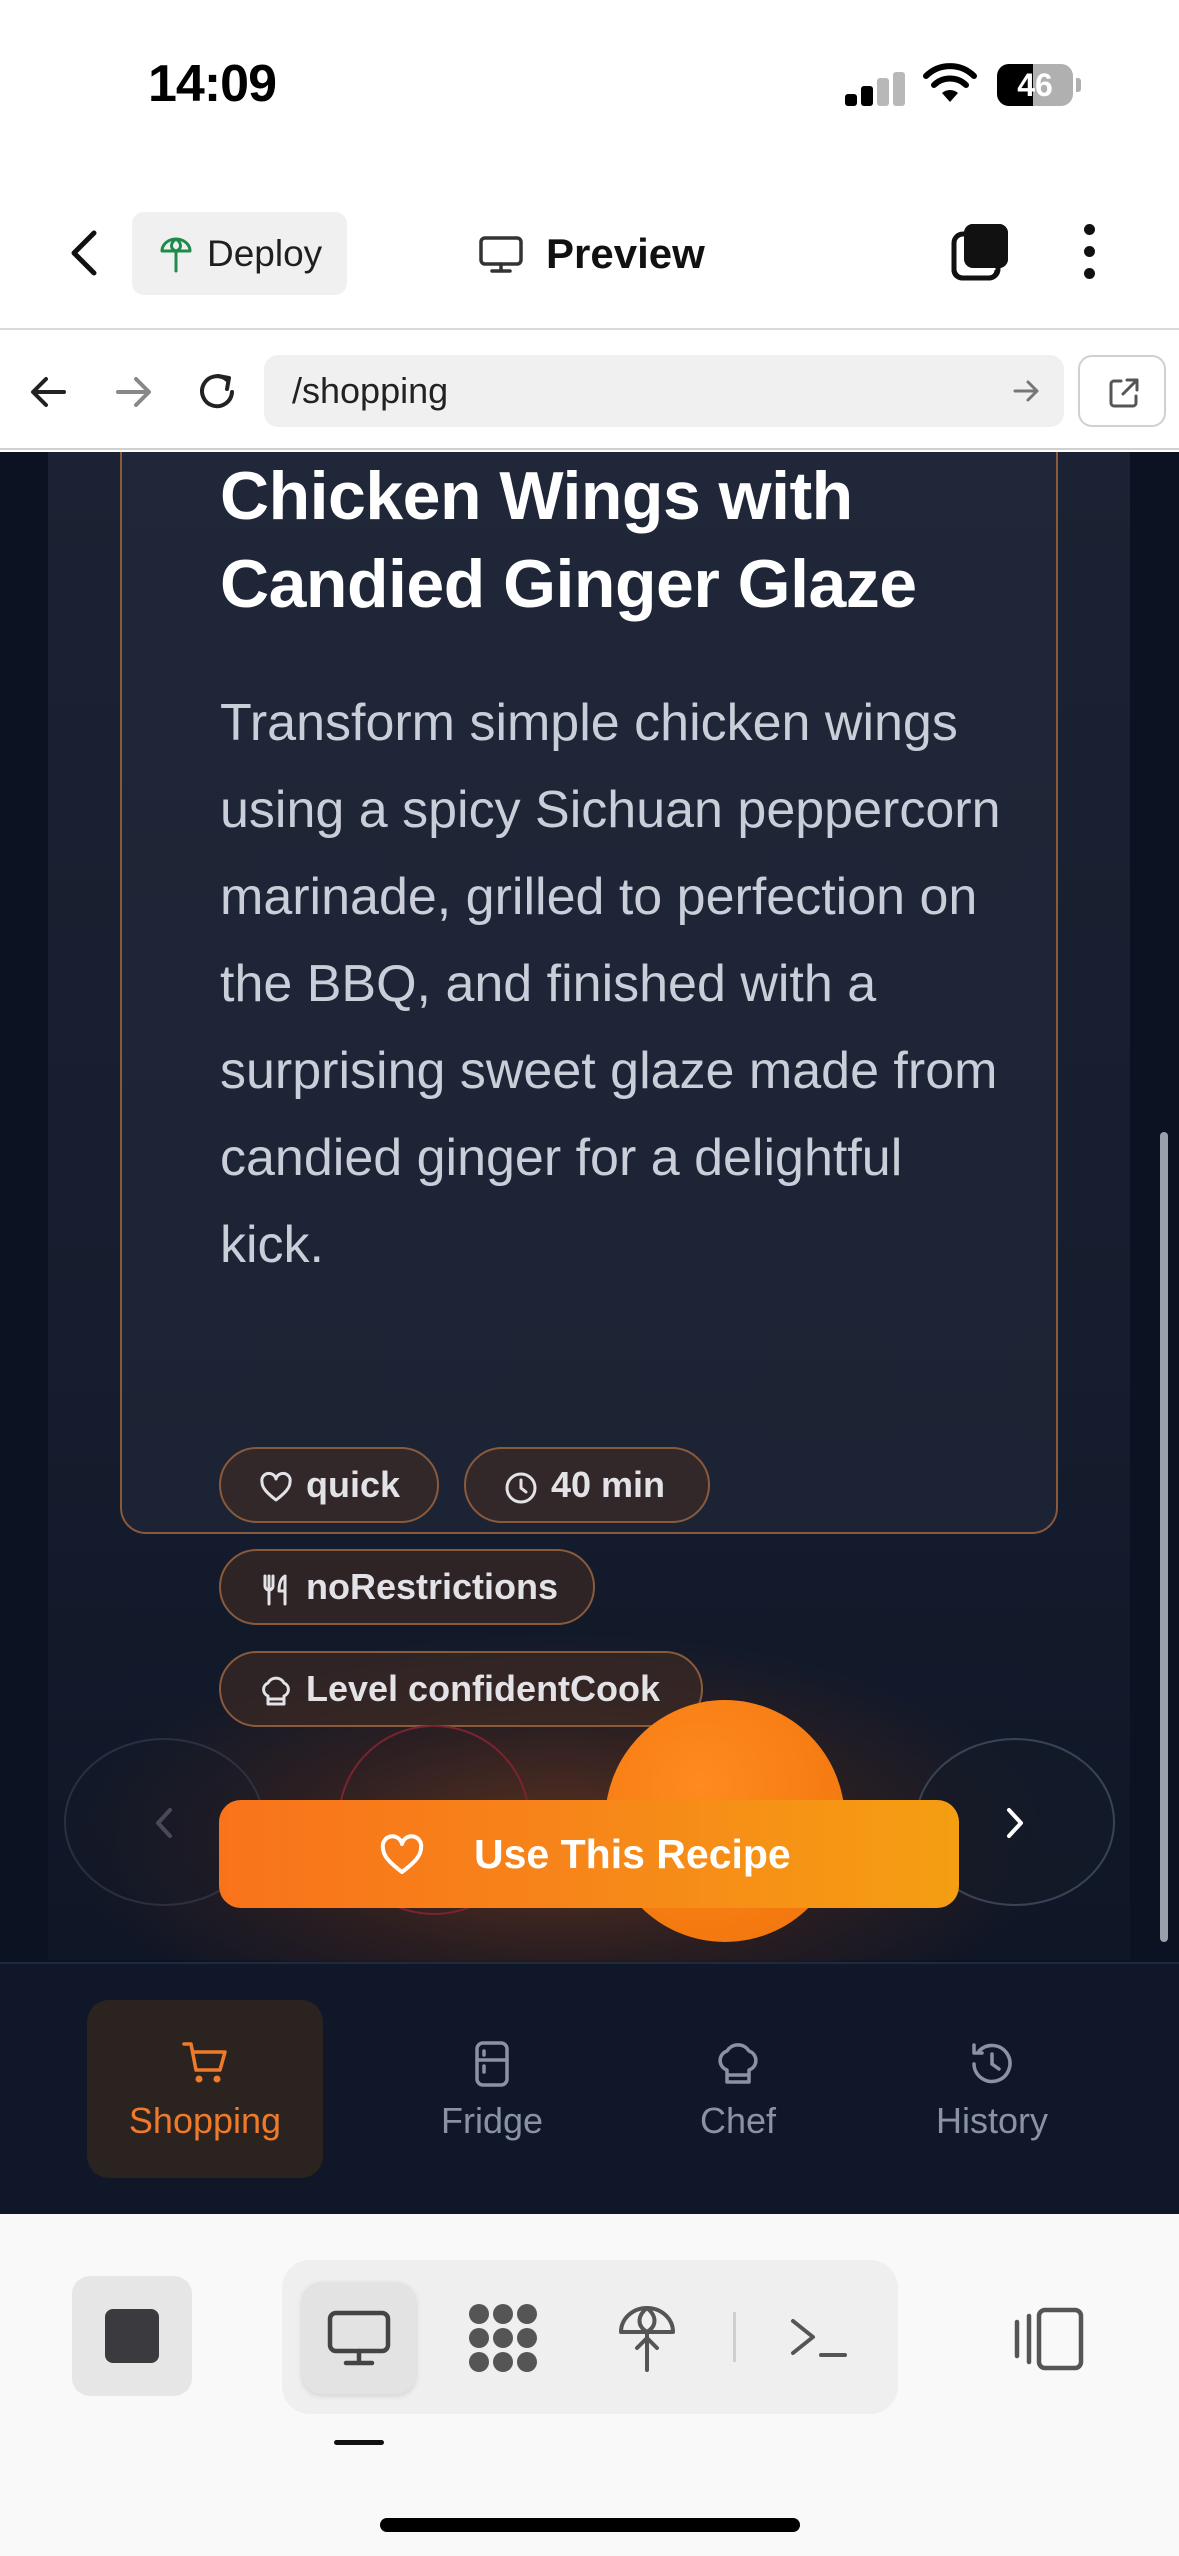 The image size is (1179, 2556). Describe the element at coordinates (1045, 2337) in the screenshot. I see `side-panel-icon` at that location.